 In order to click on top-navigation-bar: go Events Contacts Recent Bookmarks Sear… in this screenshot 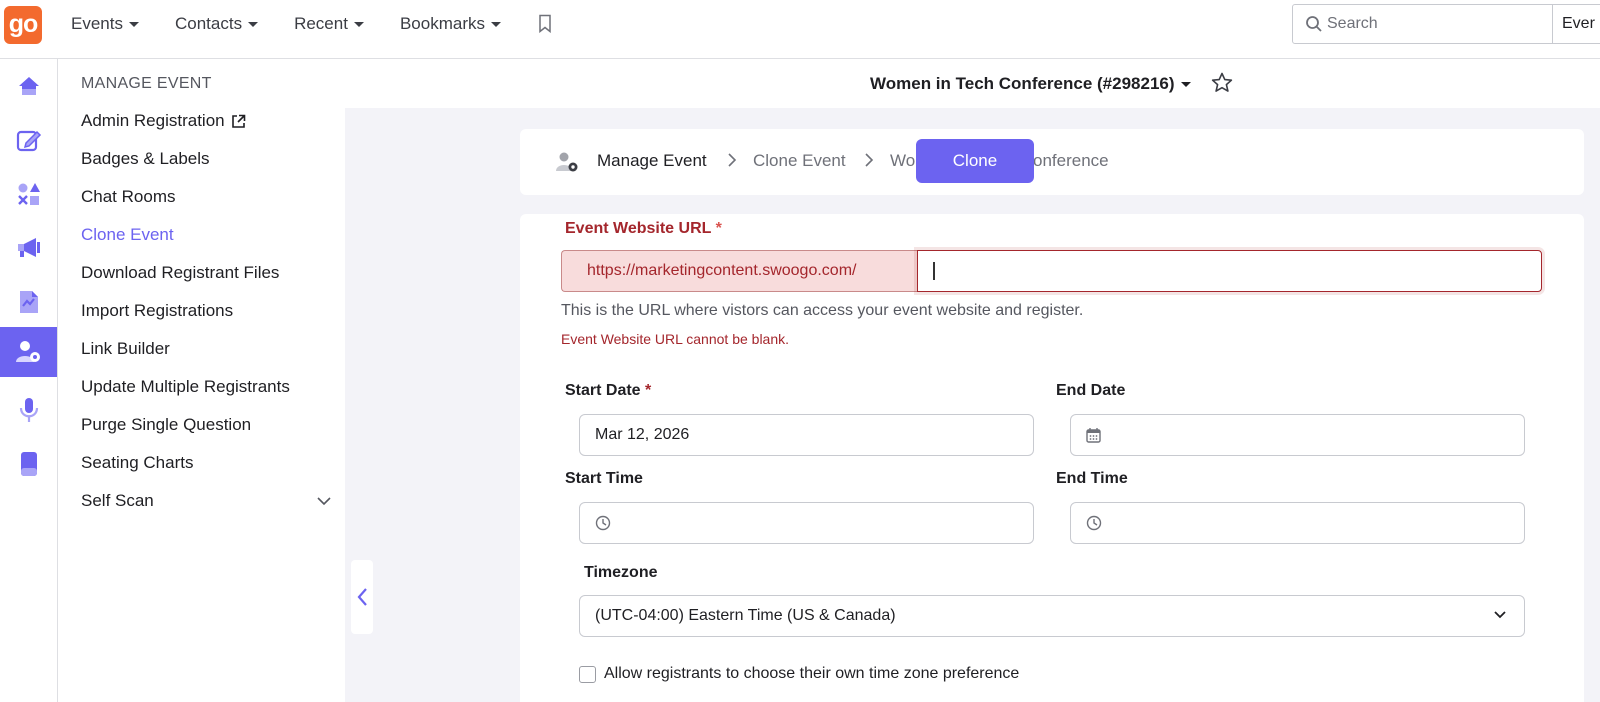, I will do `click(800, 29)`.